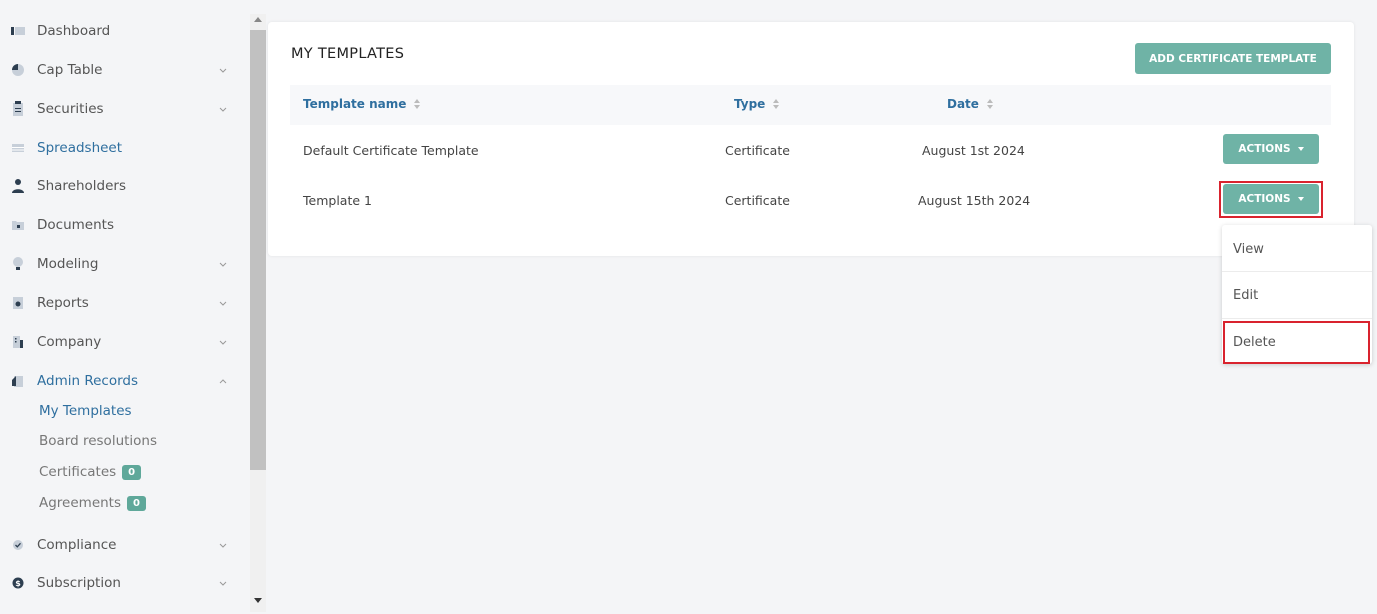  Describe the element at coordinates (18, 264) in the screenshot. I see `lightbulb-icon` at that location.